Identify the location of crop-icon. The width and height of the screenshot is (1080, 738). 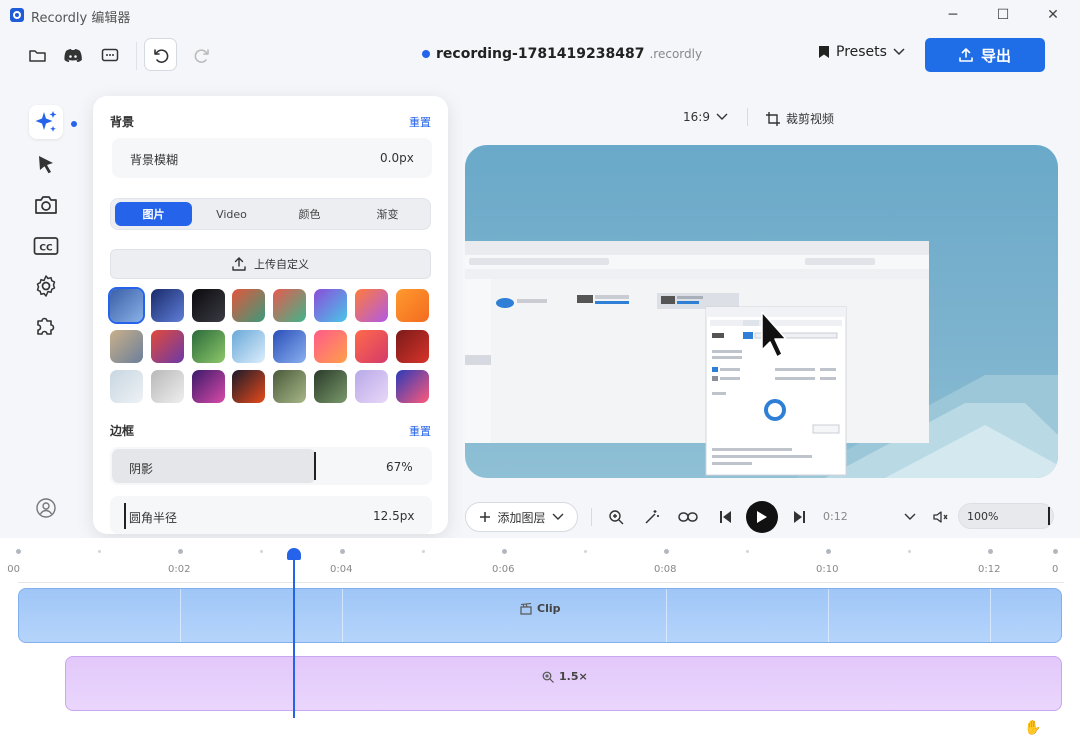
(773, 118).